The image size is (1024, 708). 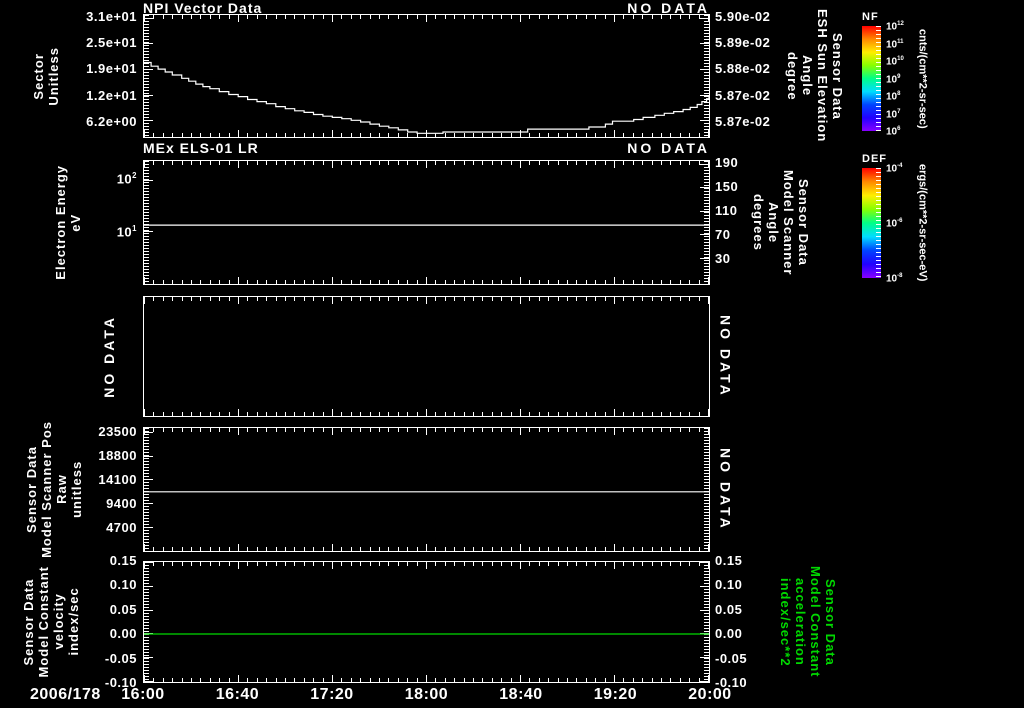 What do you see at coordinates (615, 694) in the screenshot?
I see `time-tick-label: 19:20` at bounding box center [615, 694].